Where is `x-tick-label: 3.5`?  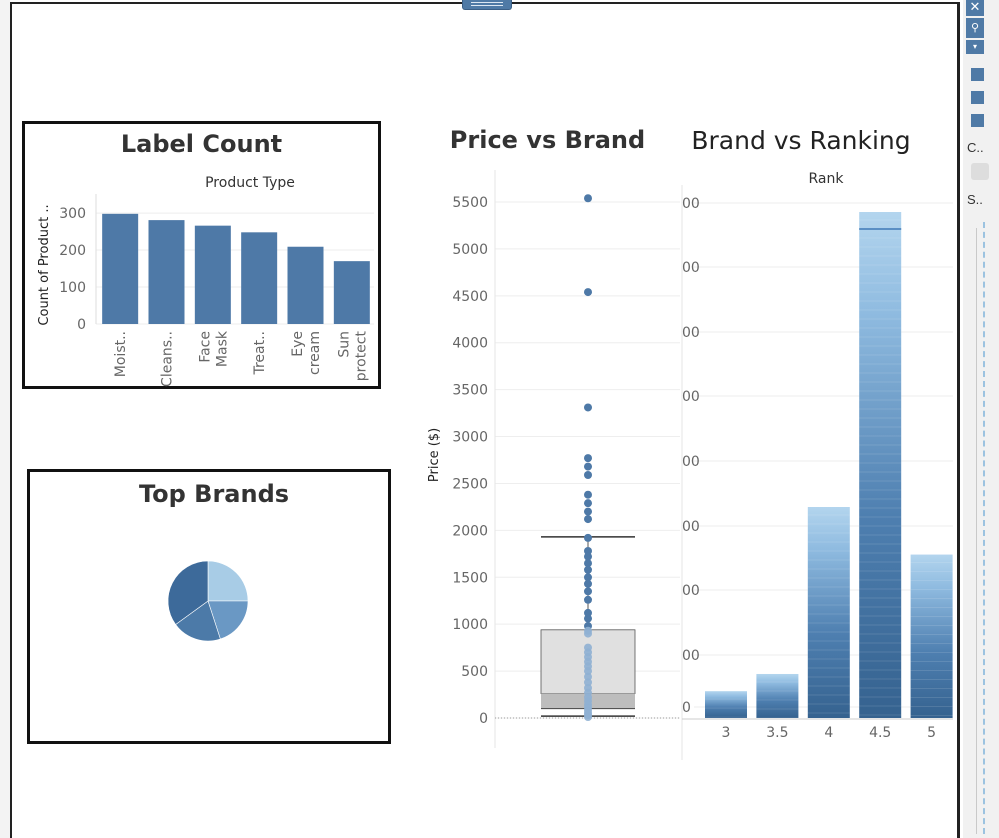 x-tick-label: 3.5 is located at coordinates (777, 733).